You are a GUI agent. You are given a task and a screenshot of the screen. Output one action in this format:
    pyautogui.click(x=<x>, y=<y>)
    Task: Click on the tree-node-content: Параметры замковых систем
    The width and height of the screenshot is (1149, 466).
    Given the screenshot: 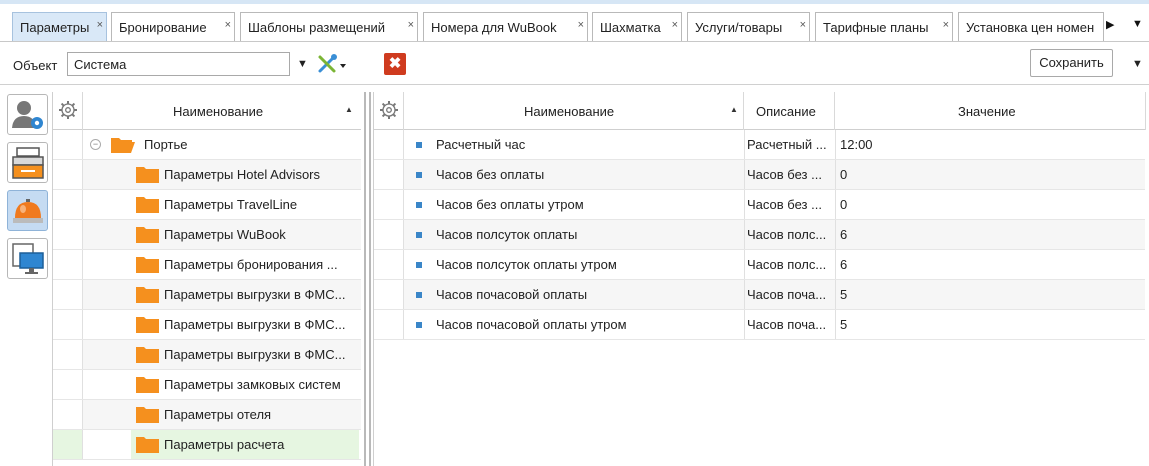 What is the action you would take?
    pyautogui.click(x=245, y=384)
    